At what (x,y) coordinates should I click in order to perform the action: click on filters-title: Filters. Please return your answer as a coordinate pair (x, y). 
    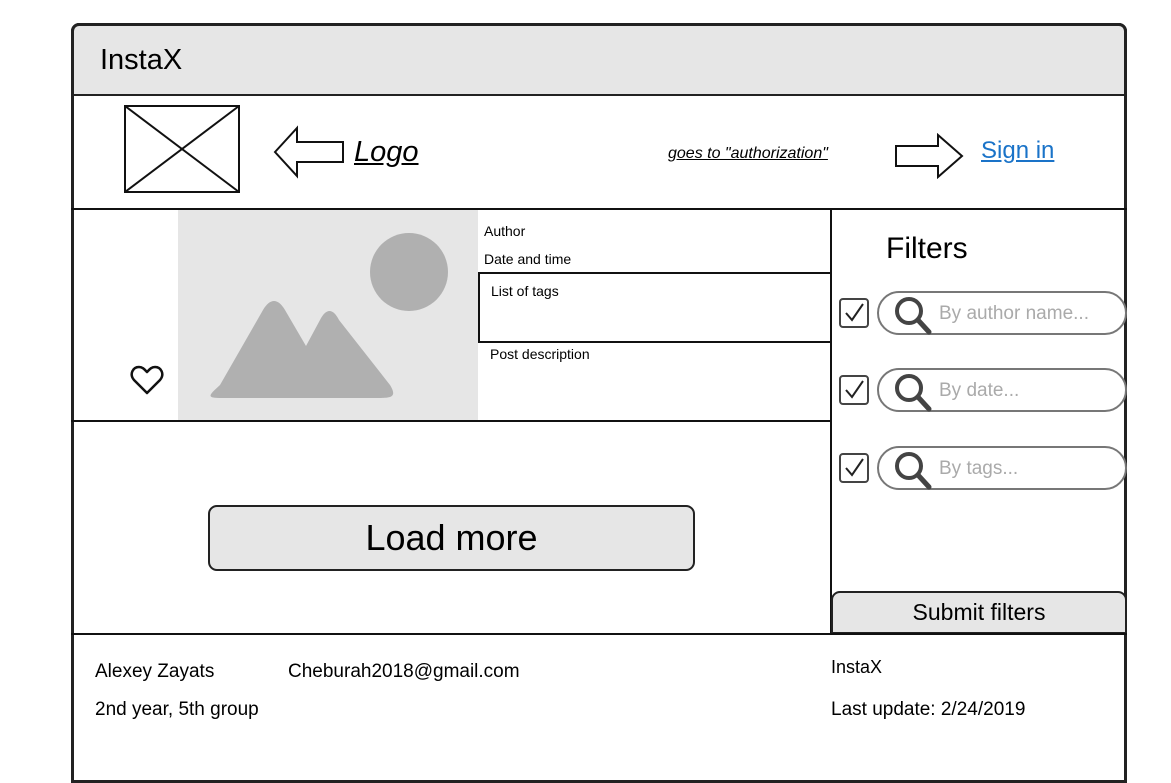
    Looking at the image, I should click on (927, 248).